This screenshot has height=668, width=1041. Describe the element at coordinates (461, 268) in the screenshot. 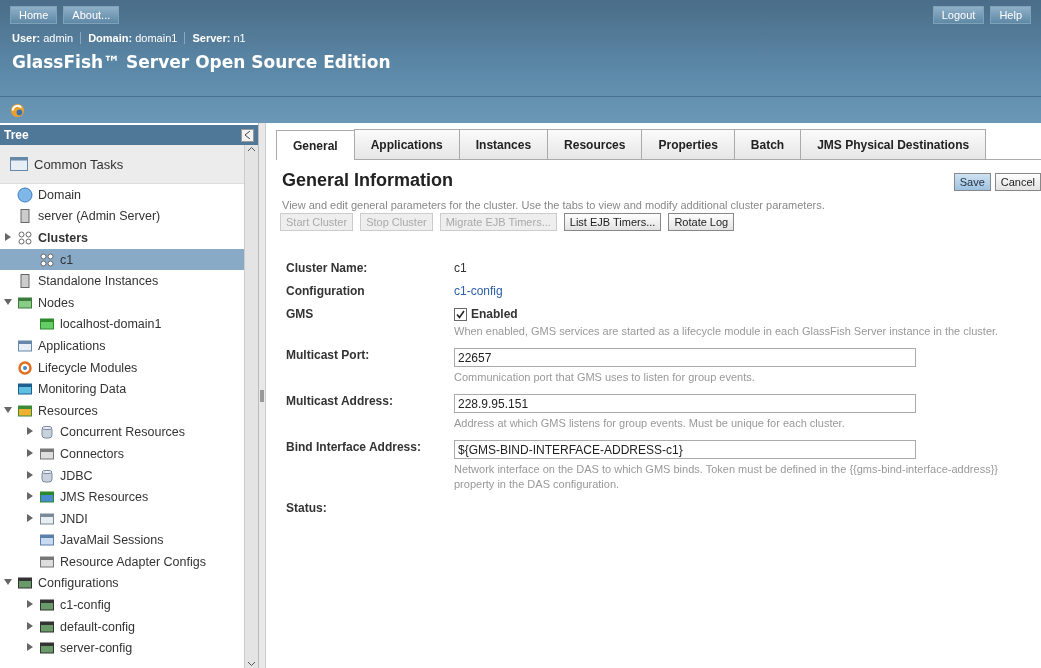

I see `field-value: c1` at that location.